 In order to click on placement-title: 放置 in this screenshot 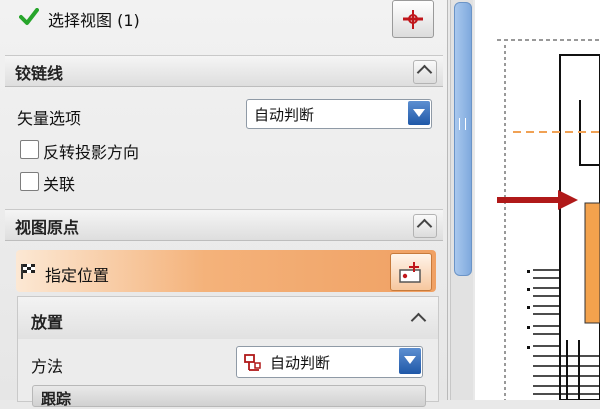, I will do `click(47, 322)`.